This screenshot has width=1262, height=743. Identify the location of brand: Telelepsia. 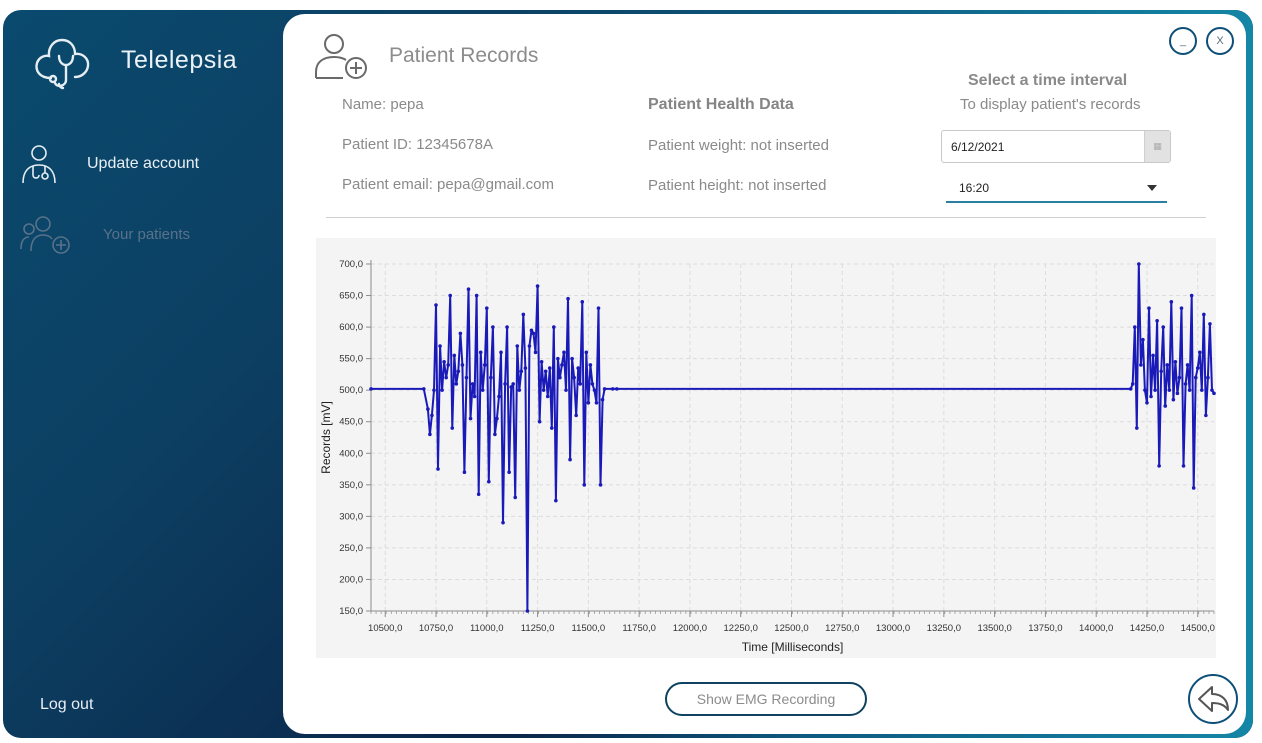
(133, 60).